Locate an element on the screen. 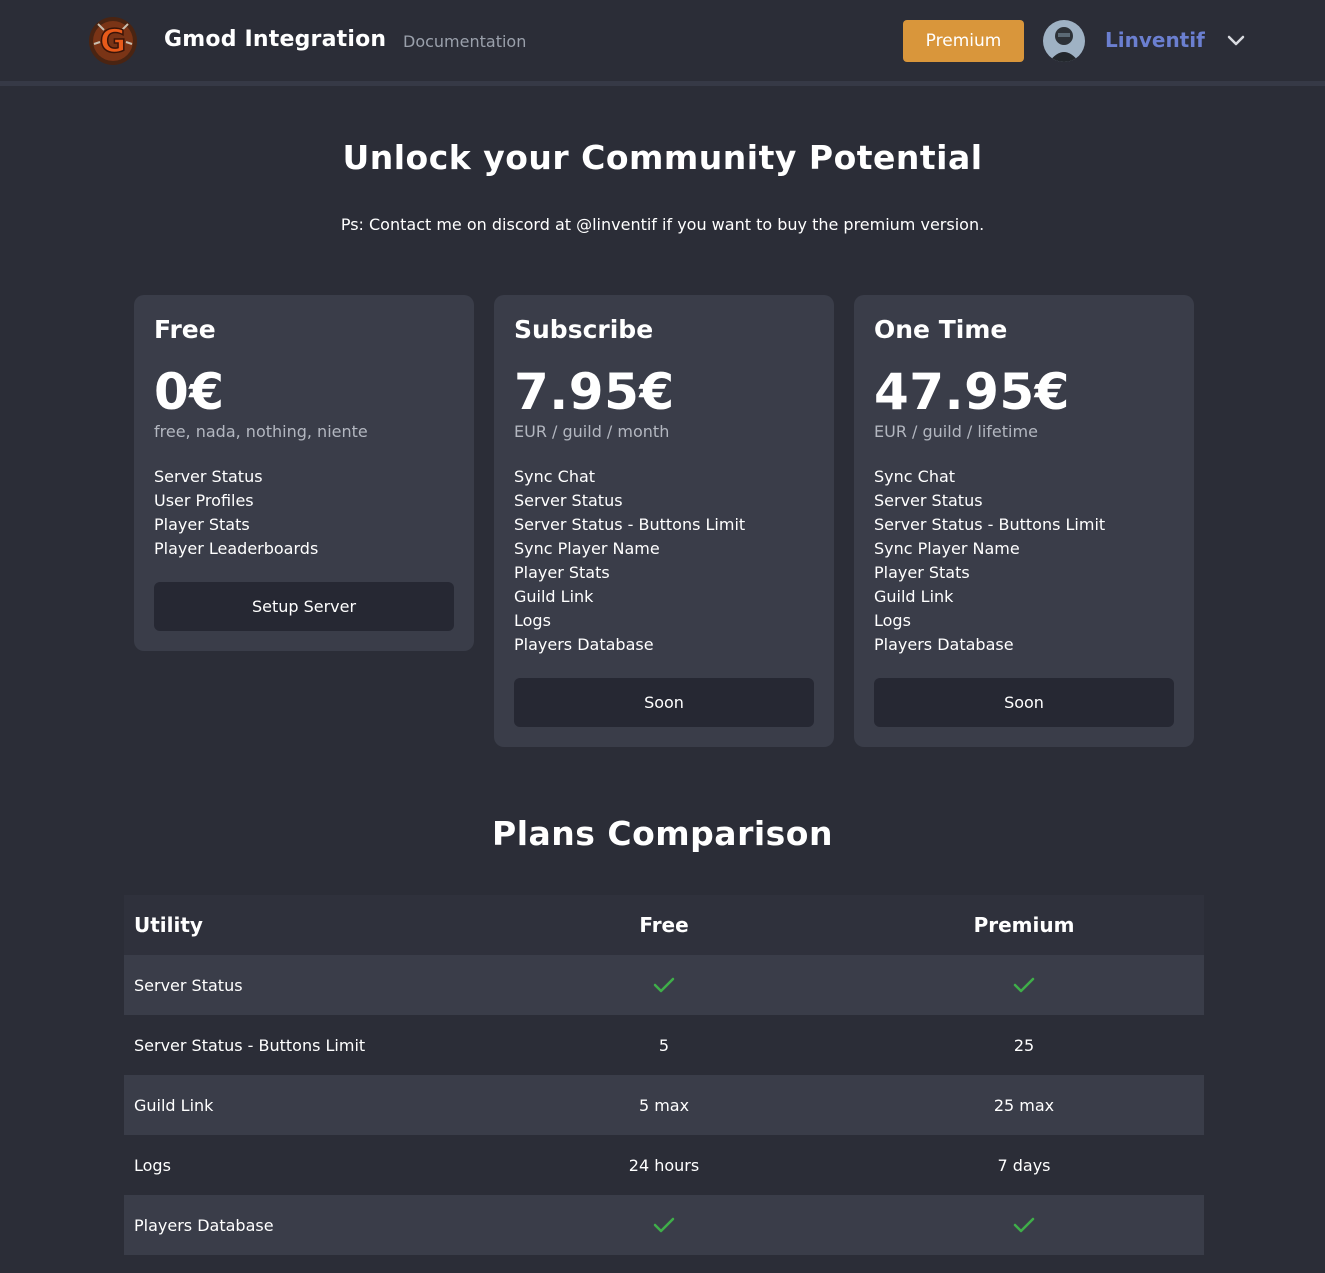 Image resolution: width=1325 pixels, height=1273 pixels. table-cell: 24 hours is located at coordinates (664, 1165).